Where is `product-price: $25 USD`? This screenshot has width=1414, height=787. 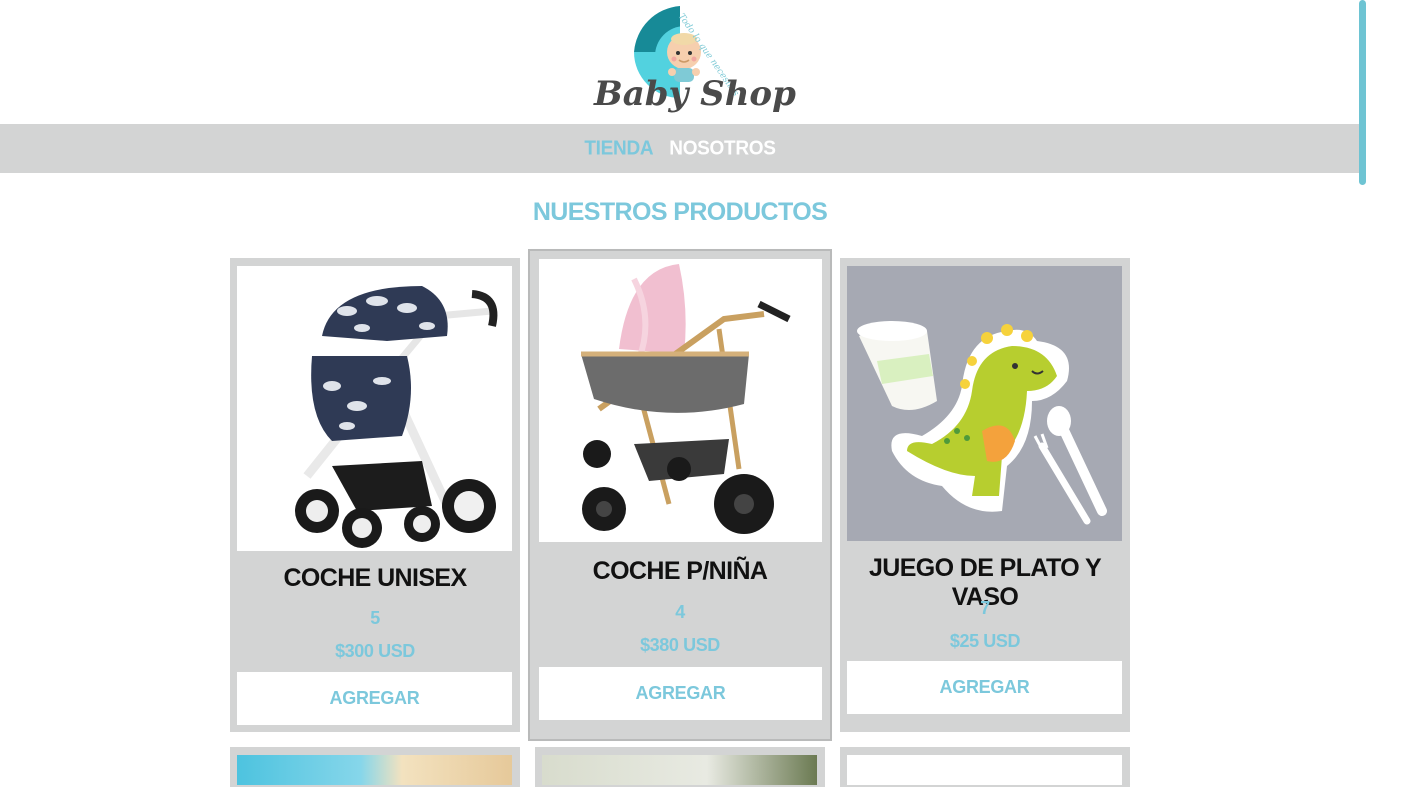 product-price: $25 USD is located at coordinates (985, 641).